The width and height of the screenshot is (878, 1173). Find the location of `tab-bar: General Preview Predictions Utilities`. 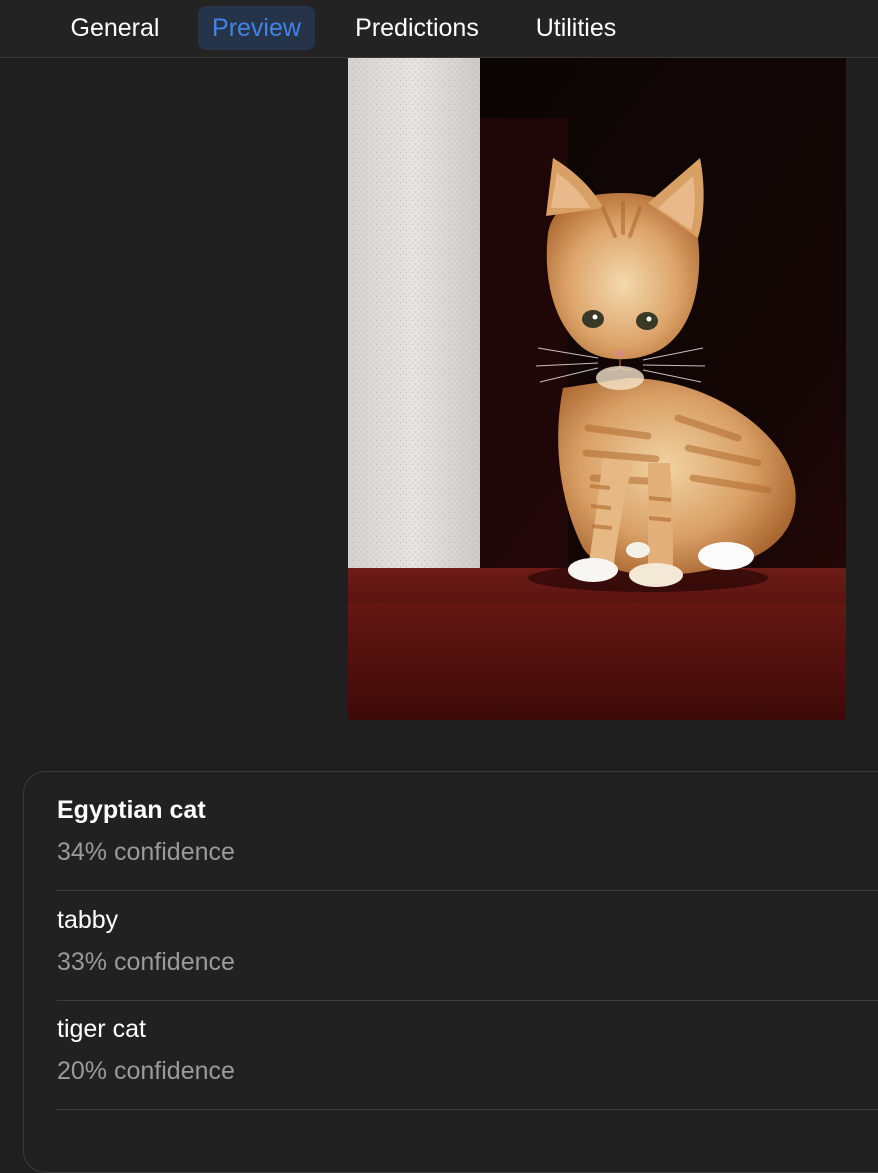

tab-bar: General Preview Predictions Utilities is located at coordinates (439, 29).